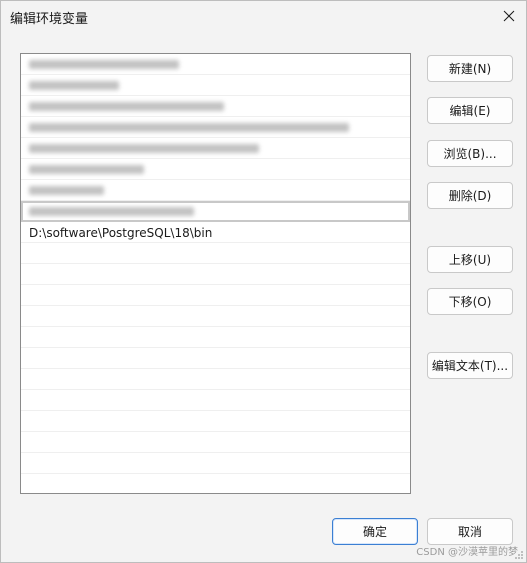 The width and height of the screenshot is (527, 563). What do you see at coordinates (470, 195) in the screenshot?
I see `delete-button: 删除(D)` at bounding box center [470, 195].